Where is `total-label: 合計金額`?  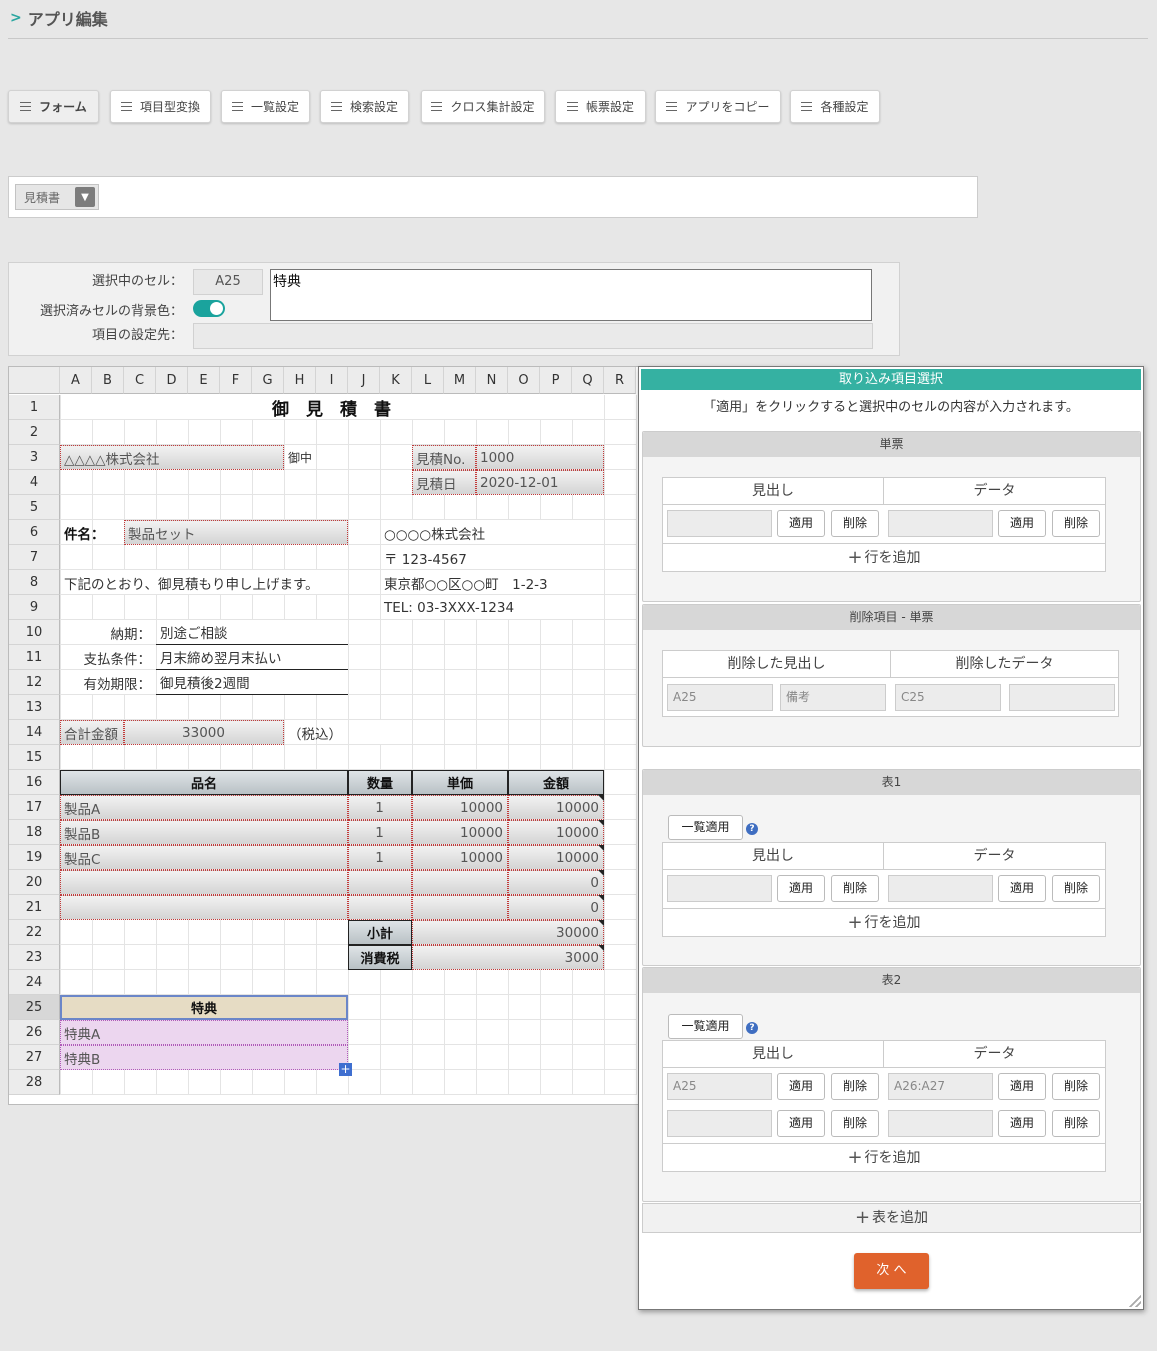 total-label: 合計金額 is located at coordinates (91, 734).